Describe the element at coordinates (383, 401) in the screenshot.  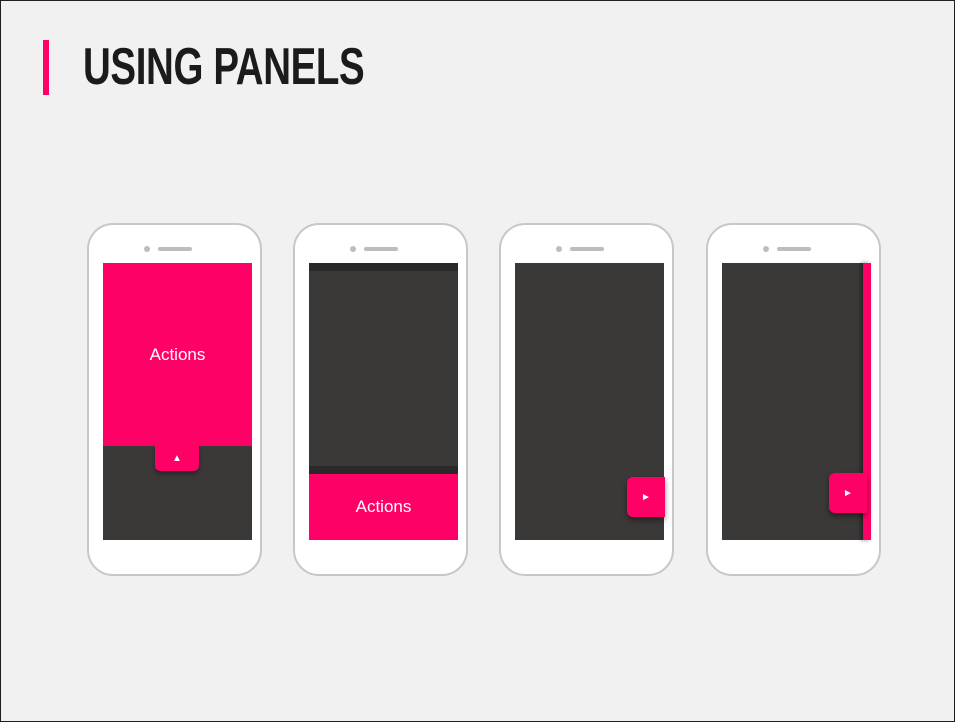
I see `phone-screen: Actions` at that location.